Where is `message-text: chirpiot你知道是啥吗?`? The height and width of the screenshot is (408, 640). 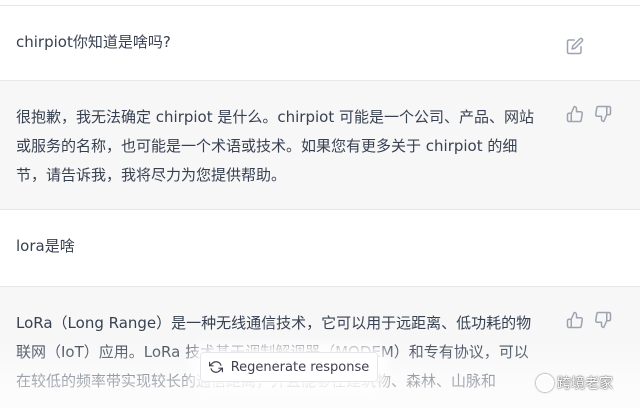
message-text: chirpiot你知道是啥吗? is located at coordinates (93, 42).